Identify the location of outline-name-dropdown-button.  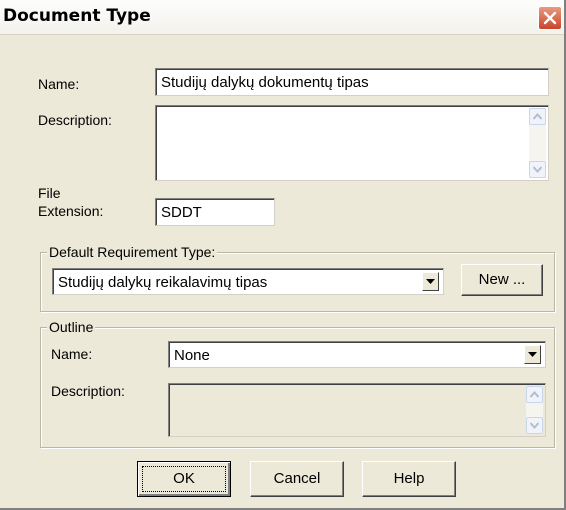
(532, 354).